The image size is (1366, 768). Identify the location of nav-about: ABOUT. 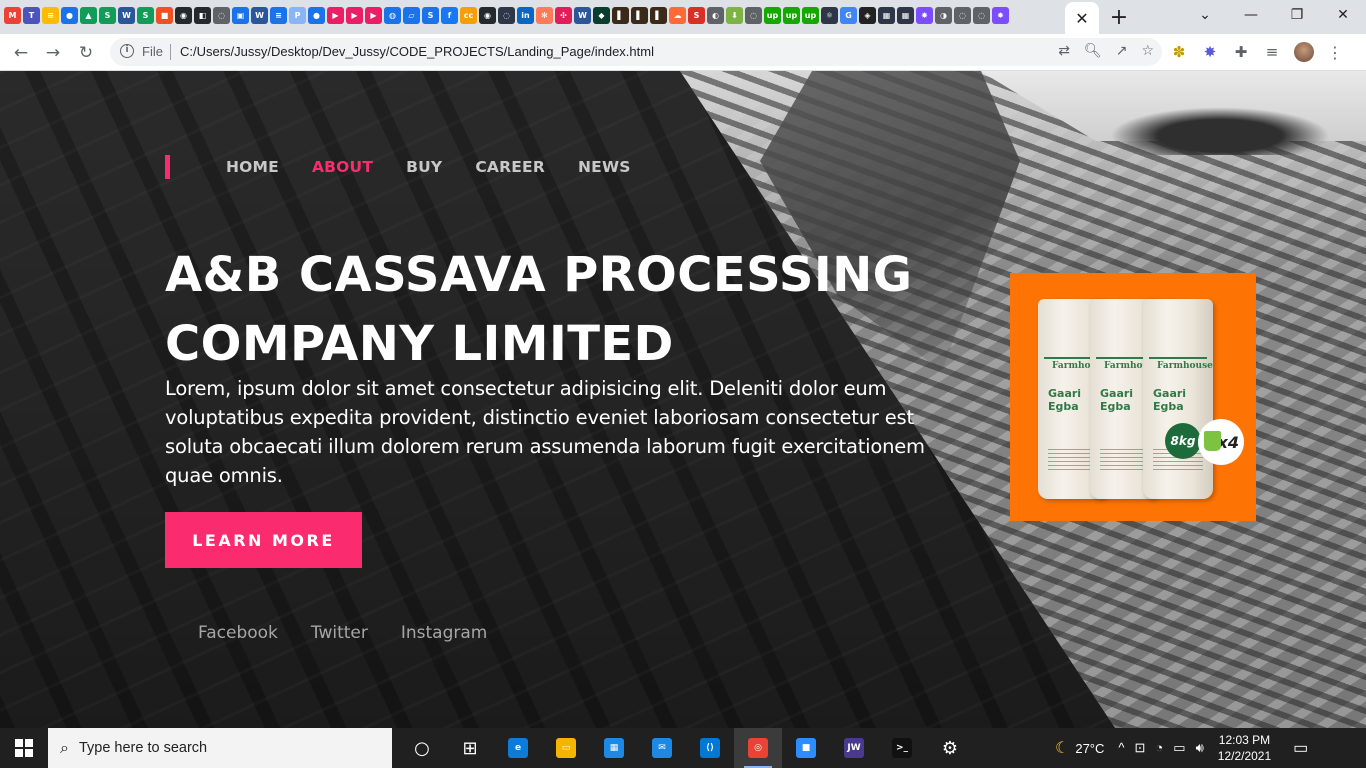
(342, 167).